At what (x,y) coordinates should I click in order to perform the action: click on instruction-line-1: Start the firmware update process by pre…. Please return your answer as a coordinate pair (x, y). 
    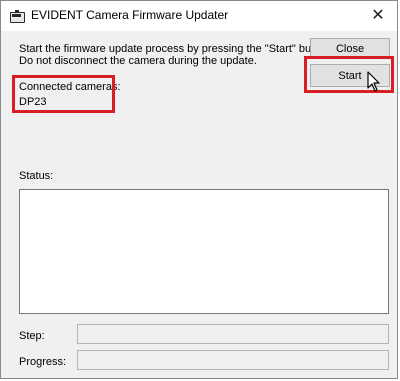
    Looking at the image, I should click on (176, 49).